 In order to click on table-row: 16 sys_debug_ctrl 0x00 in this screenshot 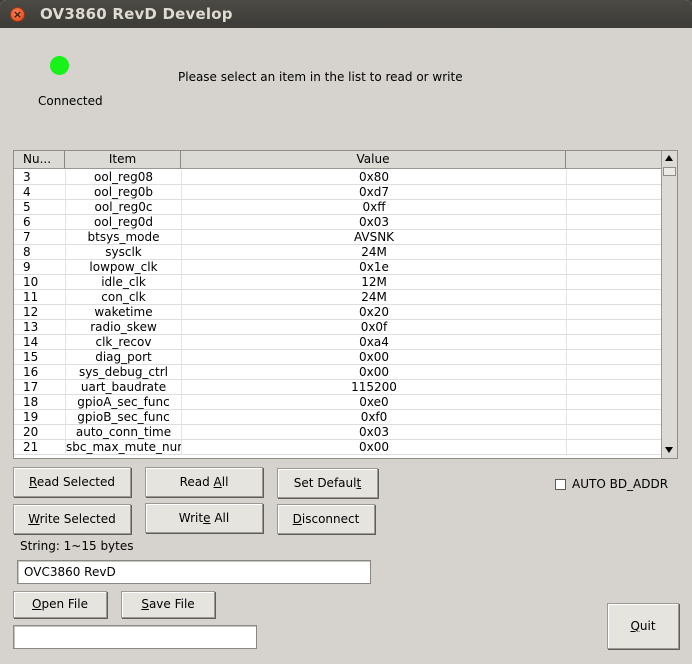, I will do `click(338, 372)`.